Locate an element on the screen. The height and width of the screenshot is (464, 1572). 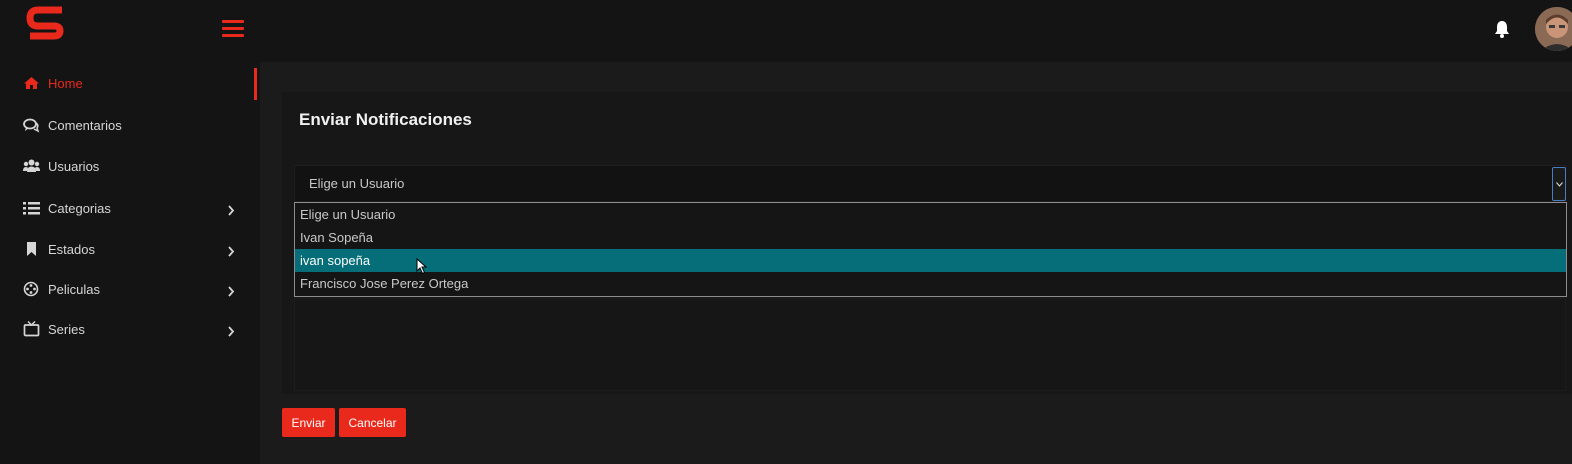
page-title: Enviar Notificaciones is located at coordinates (385, 119).